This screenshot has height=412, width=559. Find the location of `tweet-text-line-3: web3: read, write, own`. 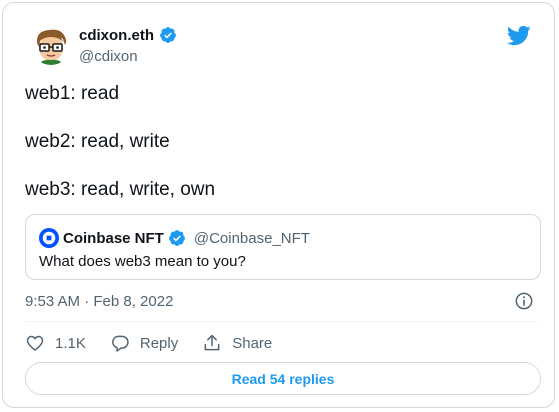

tweet-text-line-3: web3: read, write, own is located at coordinates (120, 189).